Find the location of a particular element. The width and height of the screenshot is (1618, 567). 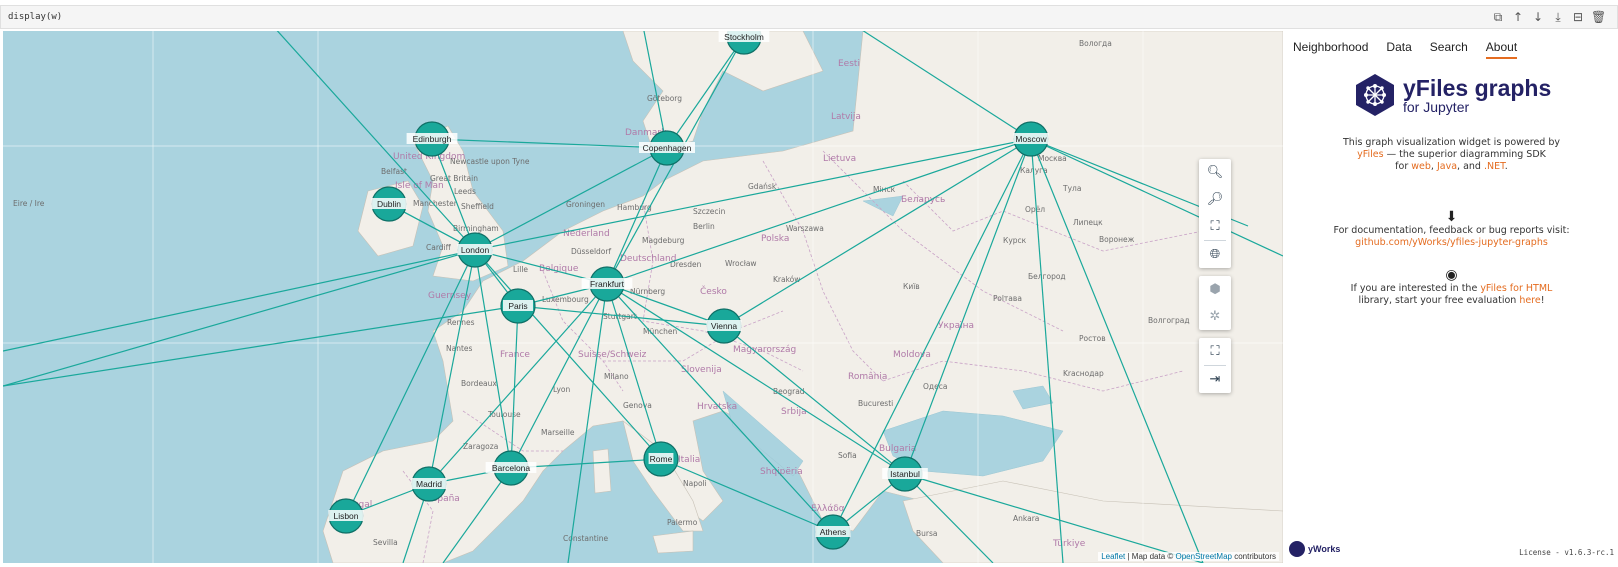

node-label: Madrid is located at coordinates (429, 484).